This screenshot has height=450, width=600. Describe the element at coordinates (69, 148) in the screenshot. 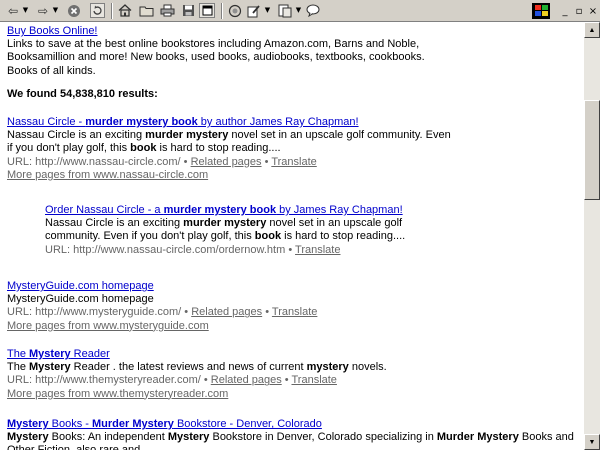

I see `text-run: if you don't play golf, this` at that location.